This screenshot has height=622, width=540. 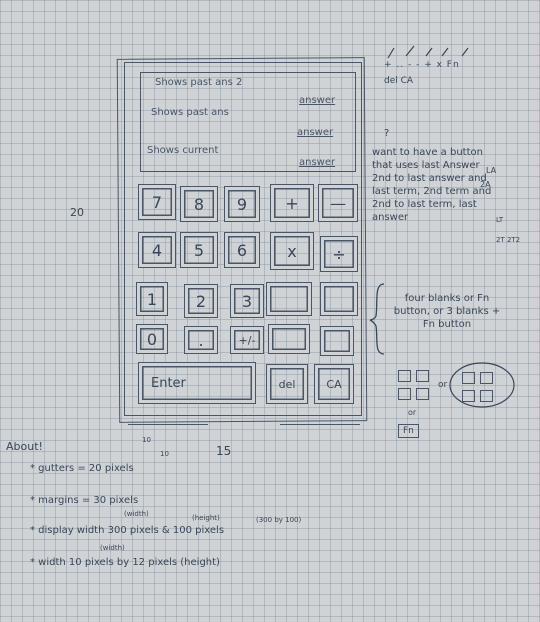 What do you see at coordinates (224, 451) in the screenshot?
I see `measure-label-15: 15` at bounding box center [224, 451].